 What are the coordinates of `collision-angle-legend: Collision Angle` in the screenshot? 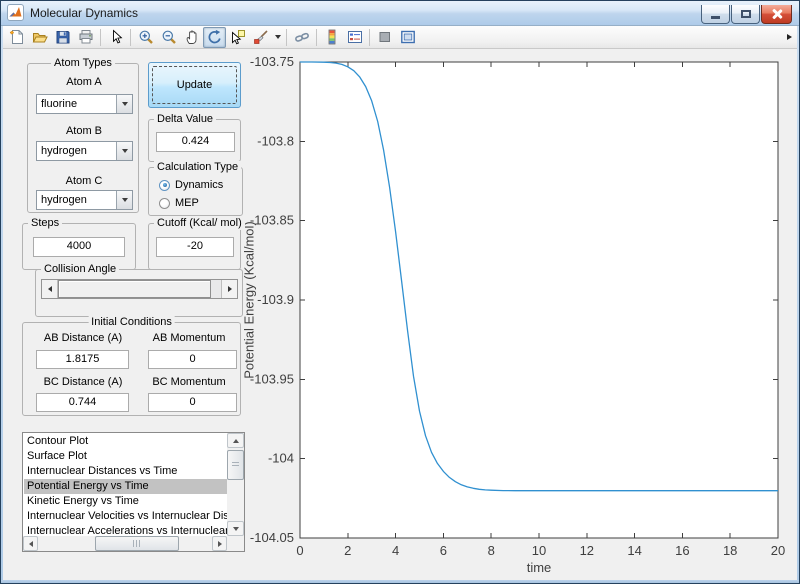 It's located at (80, 269).